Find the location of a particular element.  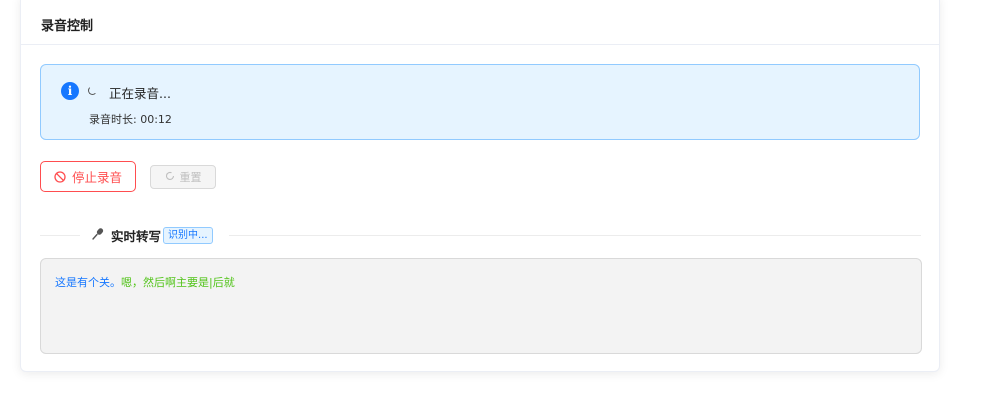

microphone-icon is located at coordinates (98, 235).